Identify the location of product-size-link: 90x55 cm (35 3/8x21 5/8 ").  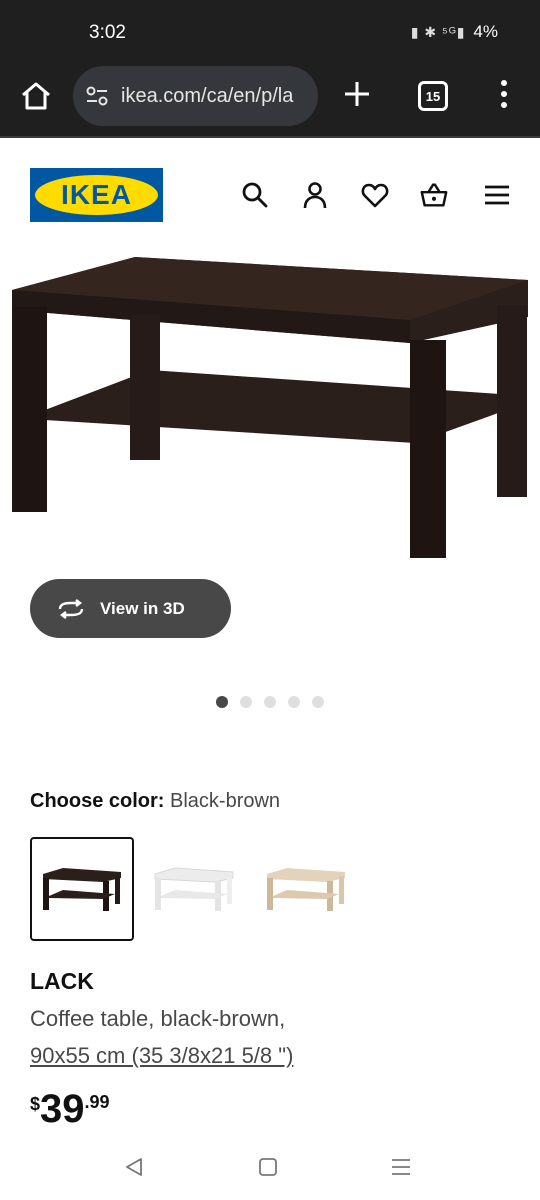
(161, 1056).